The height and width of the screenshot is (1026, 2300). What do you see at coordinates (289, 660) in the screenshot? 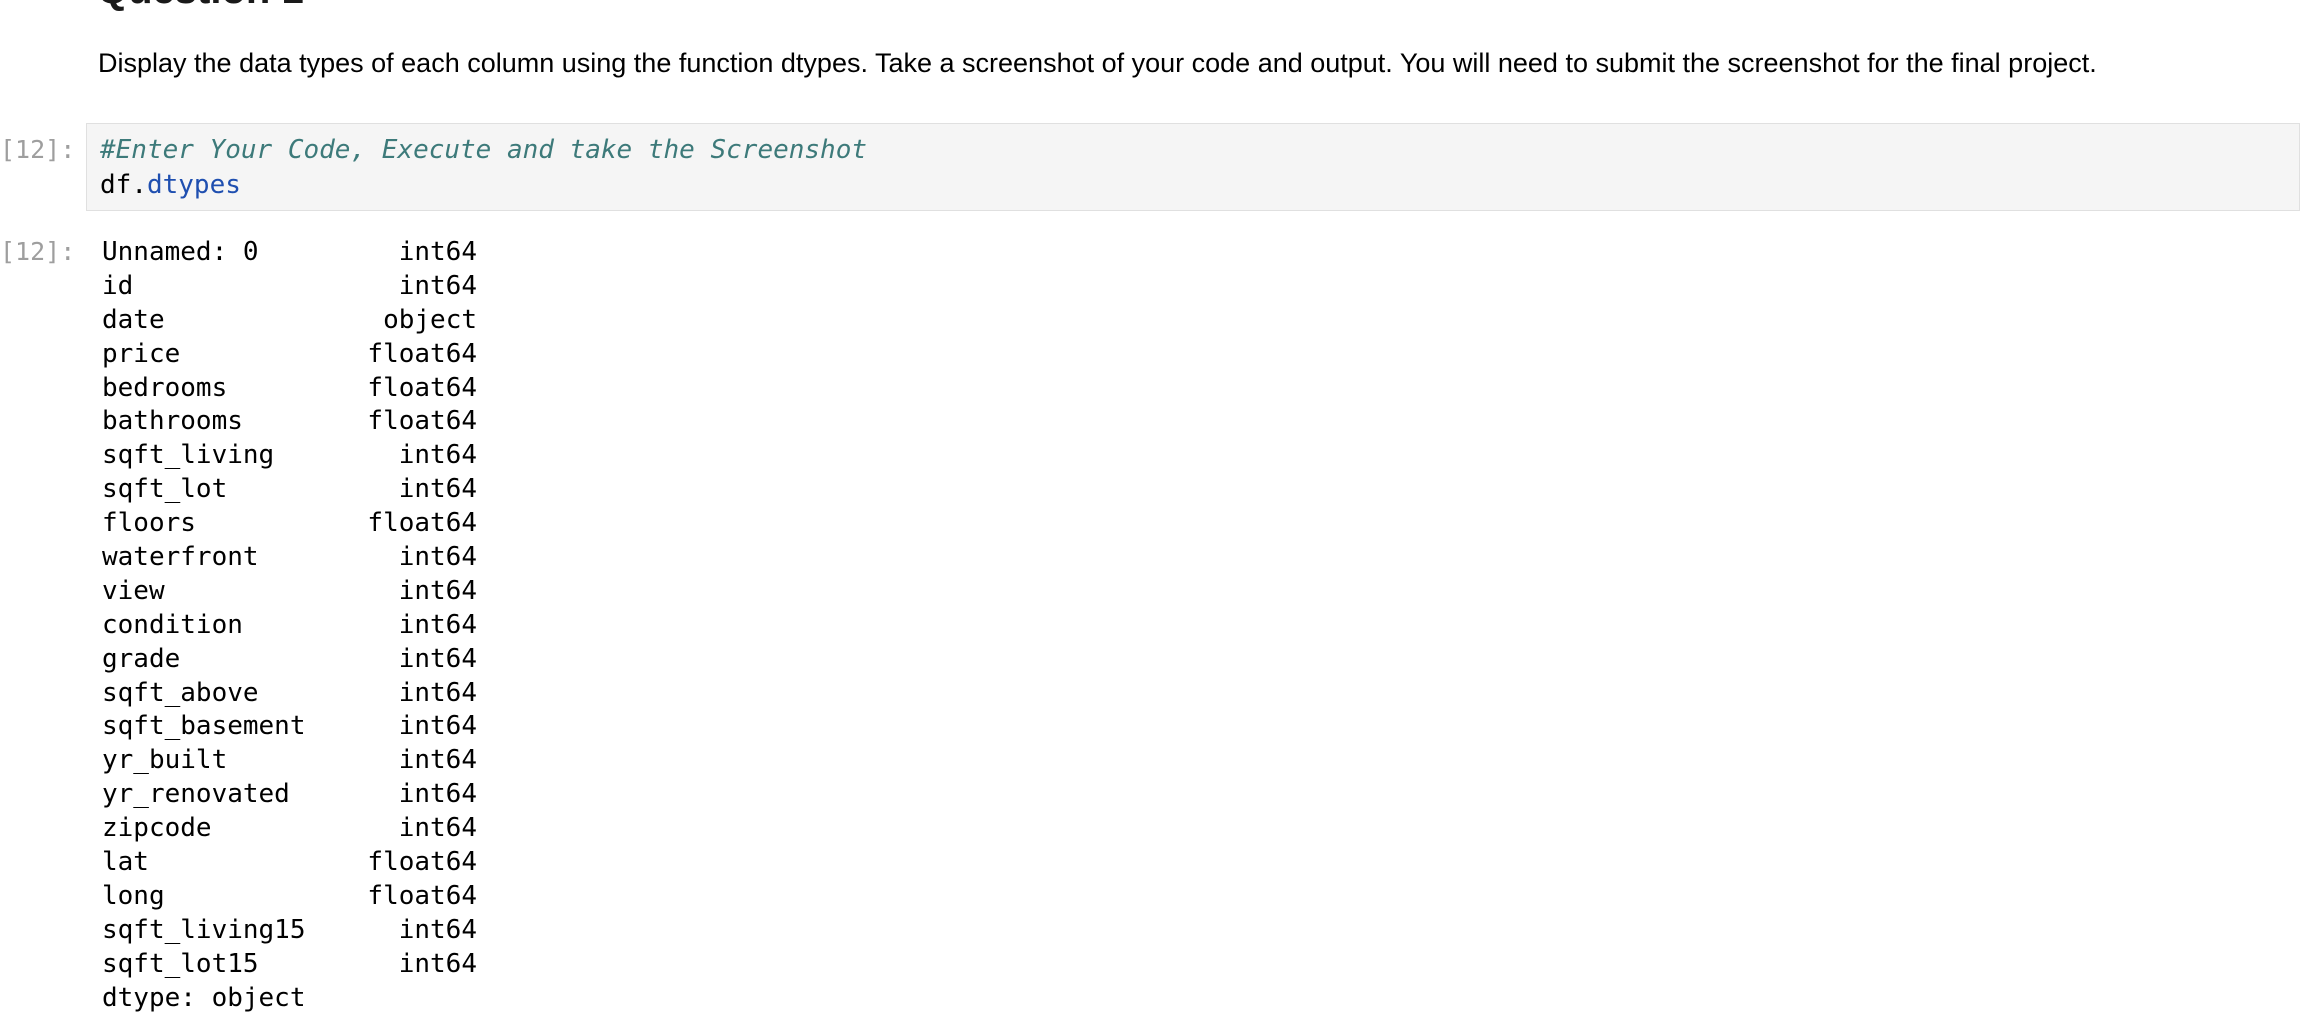
I see `dtype-row: grade int64` at bounding box center [289, 660].